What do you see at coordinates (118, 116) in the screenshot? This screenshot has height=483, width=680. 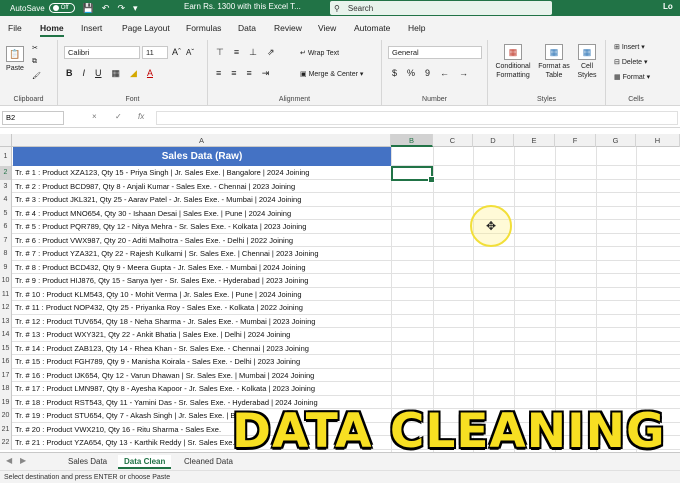 I see `enter-icon: ✓` at bounding box center [118, 116].